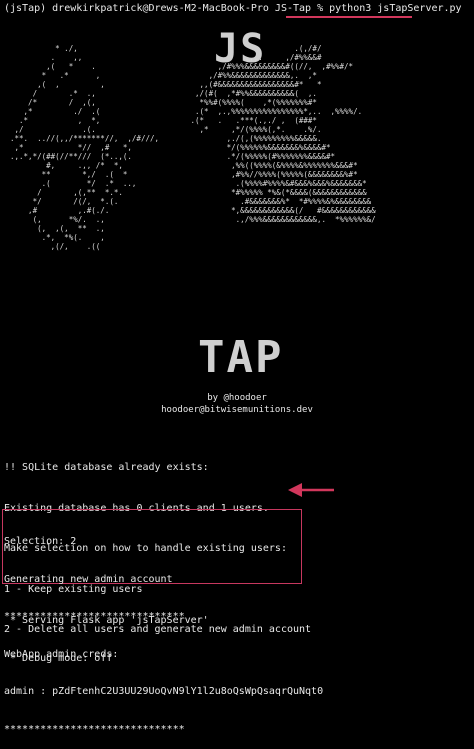  I want to click on selection-line: Selection: 2, so click(40, 541).